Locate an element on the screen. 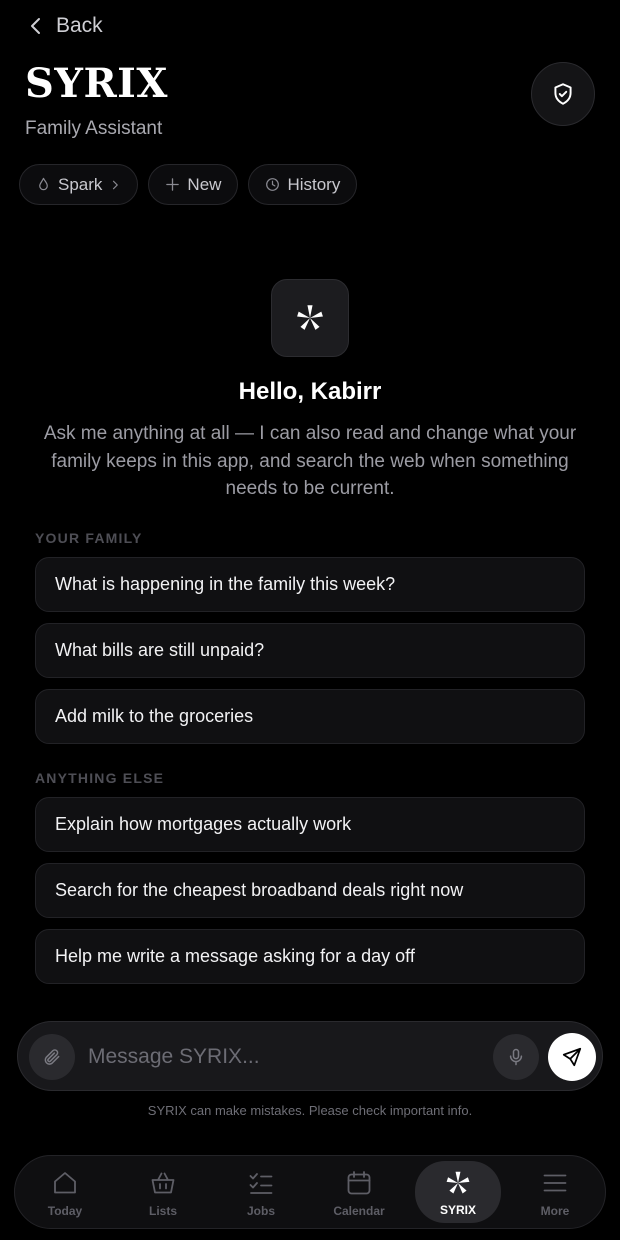 This screenshot has height=1240, width=620. bottom-nav: Today Lists Jobs Calendar SYRIX More is located at coordinates (310, 1192).